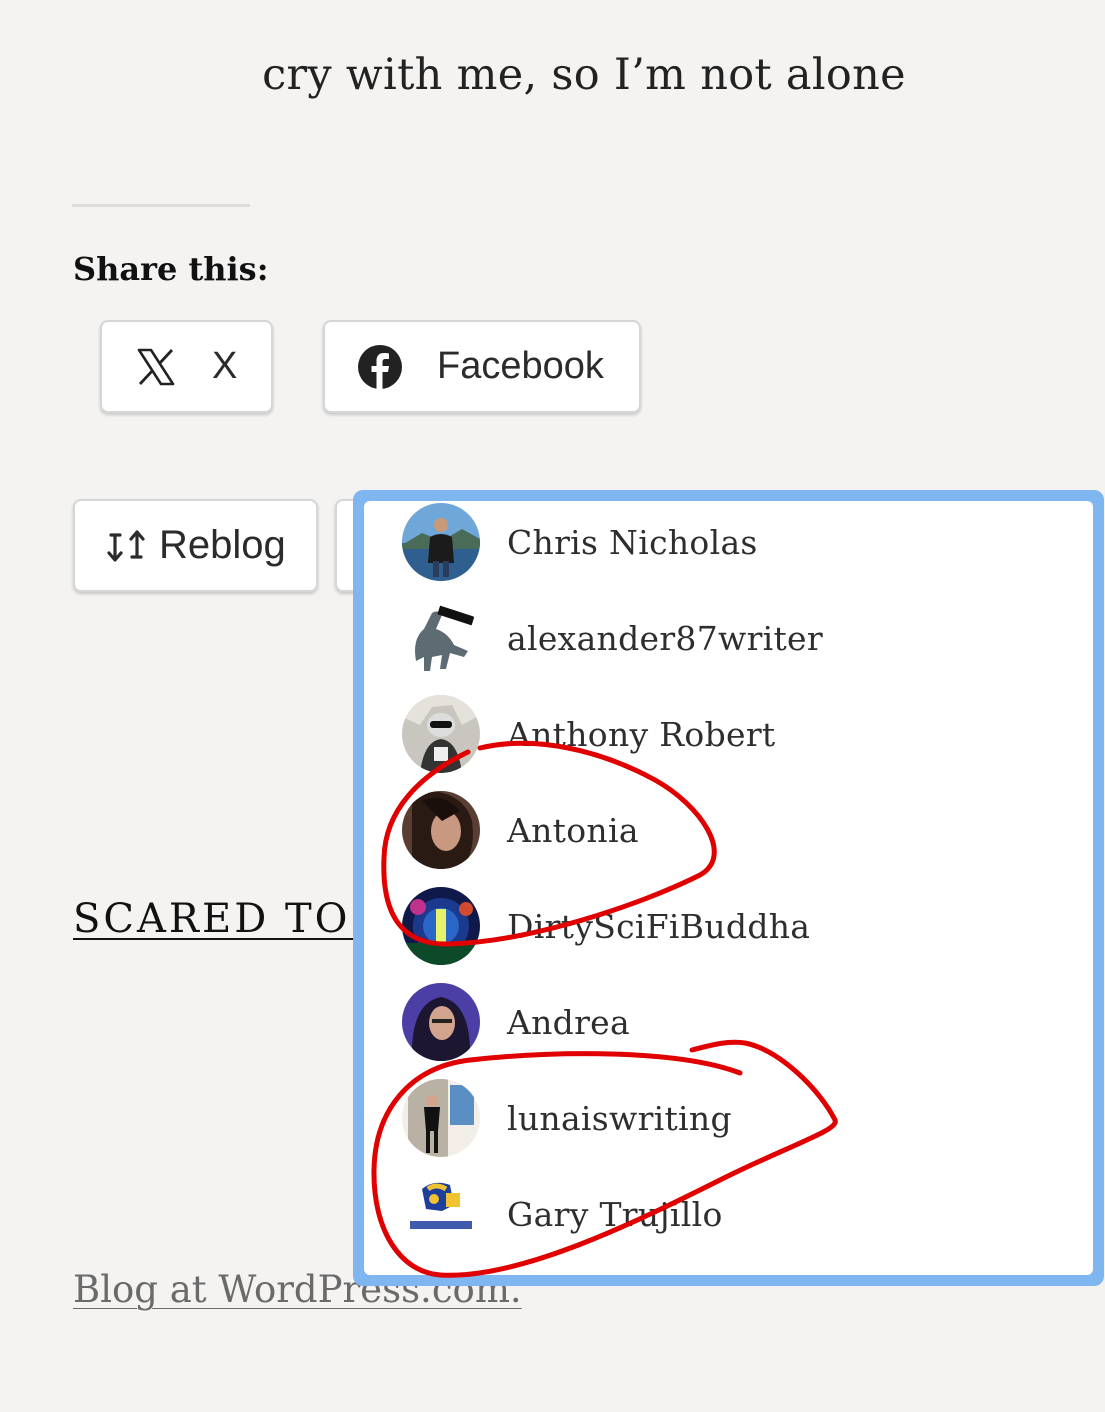 The height and width of the screenshot is (1412, 1105). Describe the element at coordinates (171, 269) in the screenshot. I see `share-heading: Share this:` at that location.